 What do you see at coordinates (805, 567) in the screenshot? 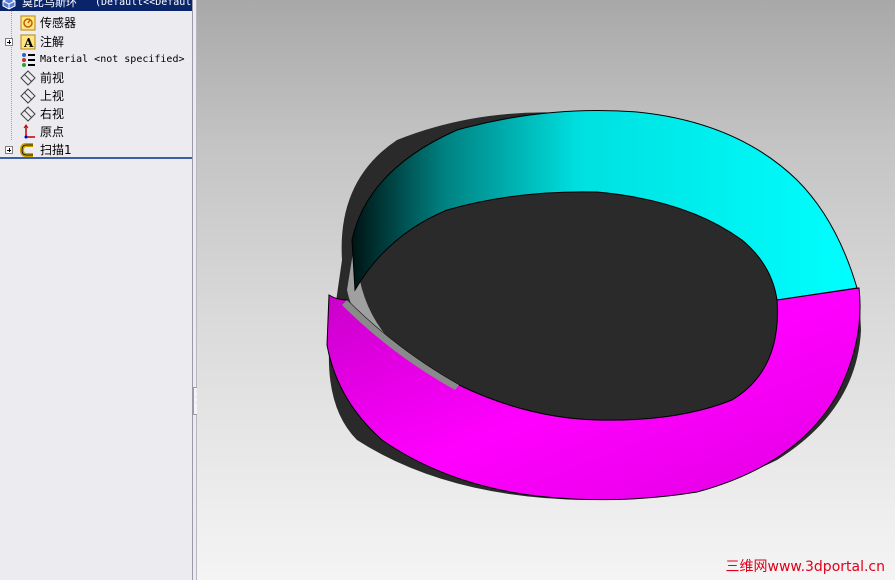
I see `watermark-text: 三维网www.3dportal.cn` at bounding box center [805, 567].